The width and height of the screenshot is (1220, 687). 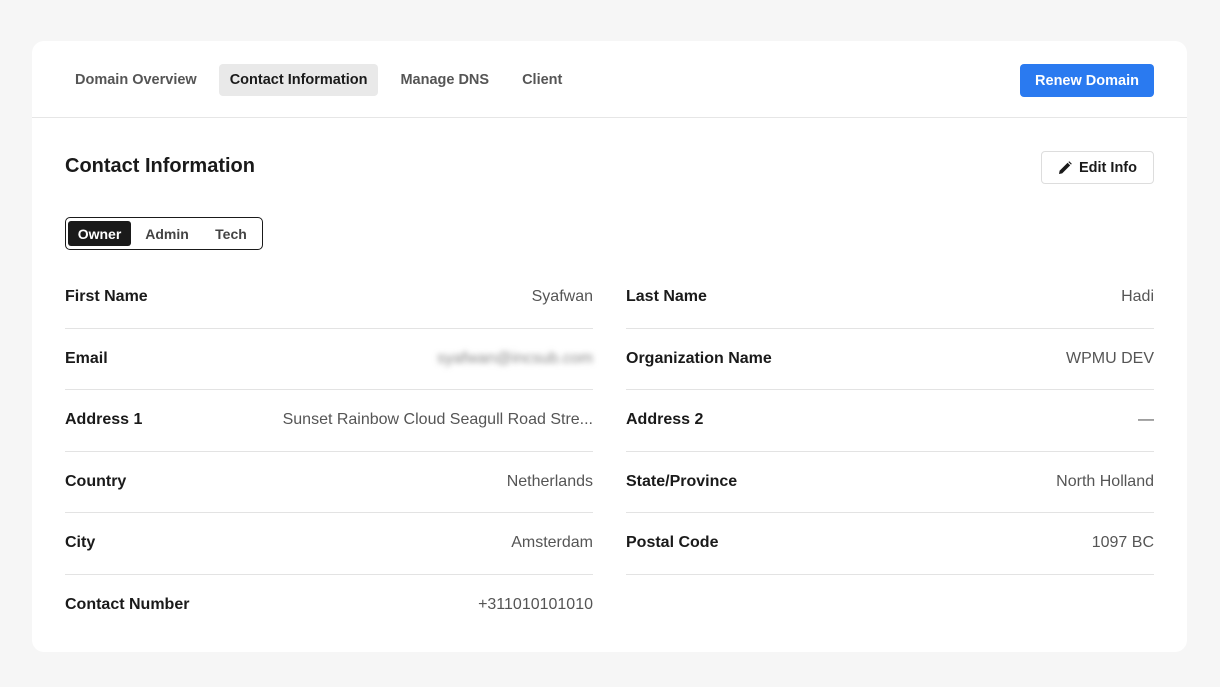 I want to click on field-value: North Holland, so click(x=1105, y=481).